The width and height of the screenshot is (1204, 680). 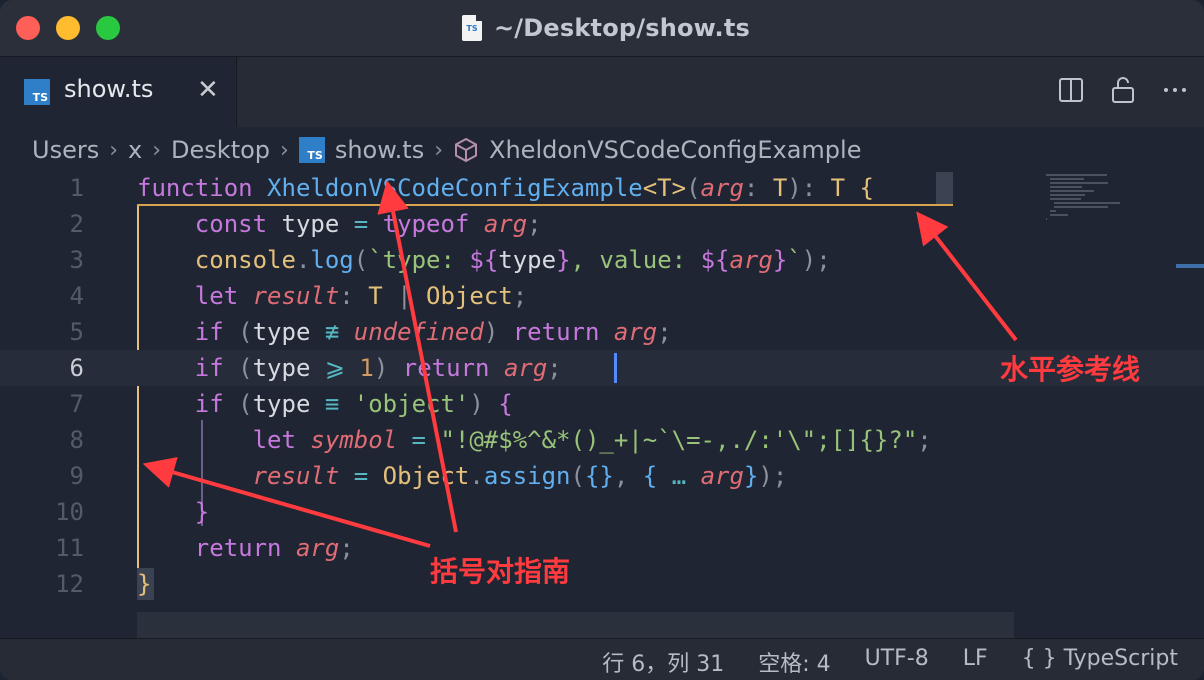 What do you see at coordinates (220, 150) in the screenshot?
I see `breadcrumb-desktop: Desktop` at bounding box center [220, 150].